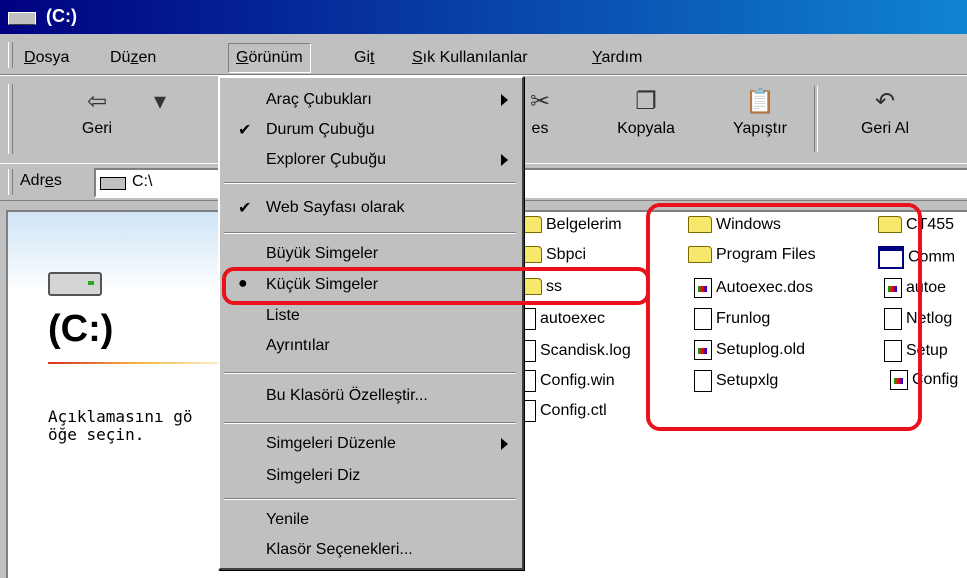 The height and width of the screenshot is (578, 967). I want to click on menu-item-explorer-bar: Explorer Çubuğu, so click(371, 161).